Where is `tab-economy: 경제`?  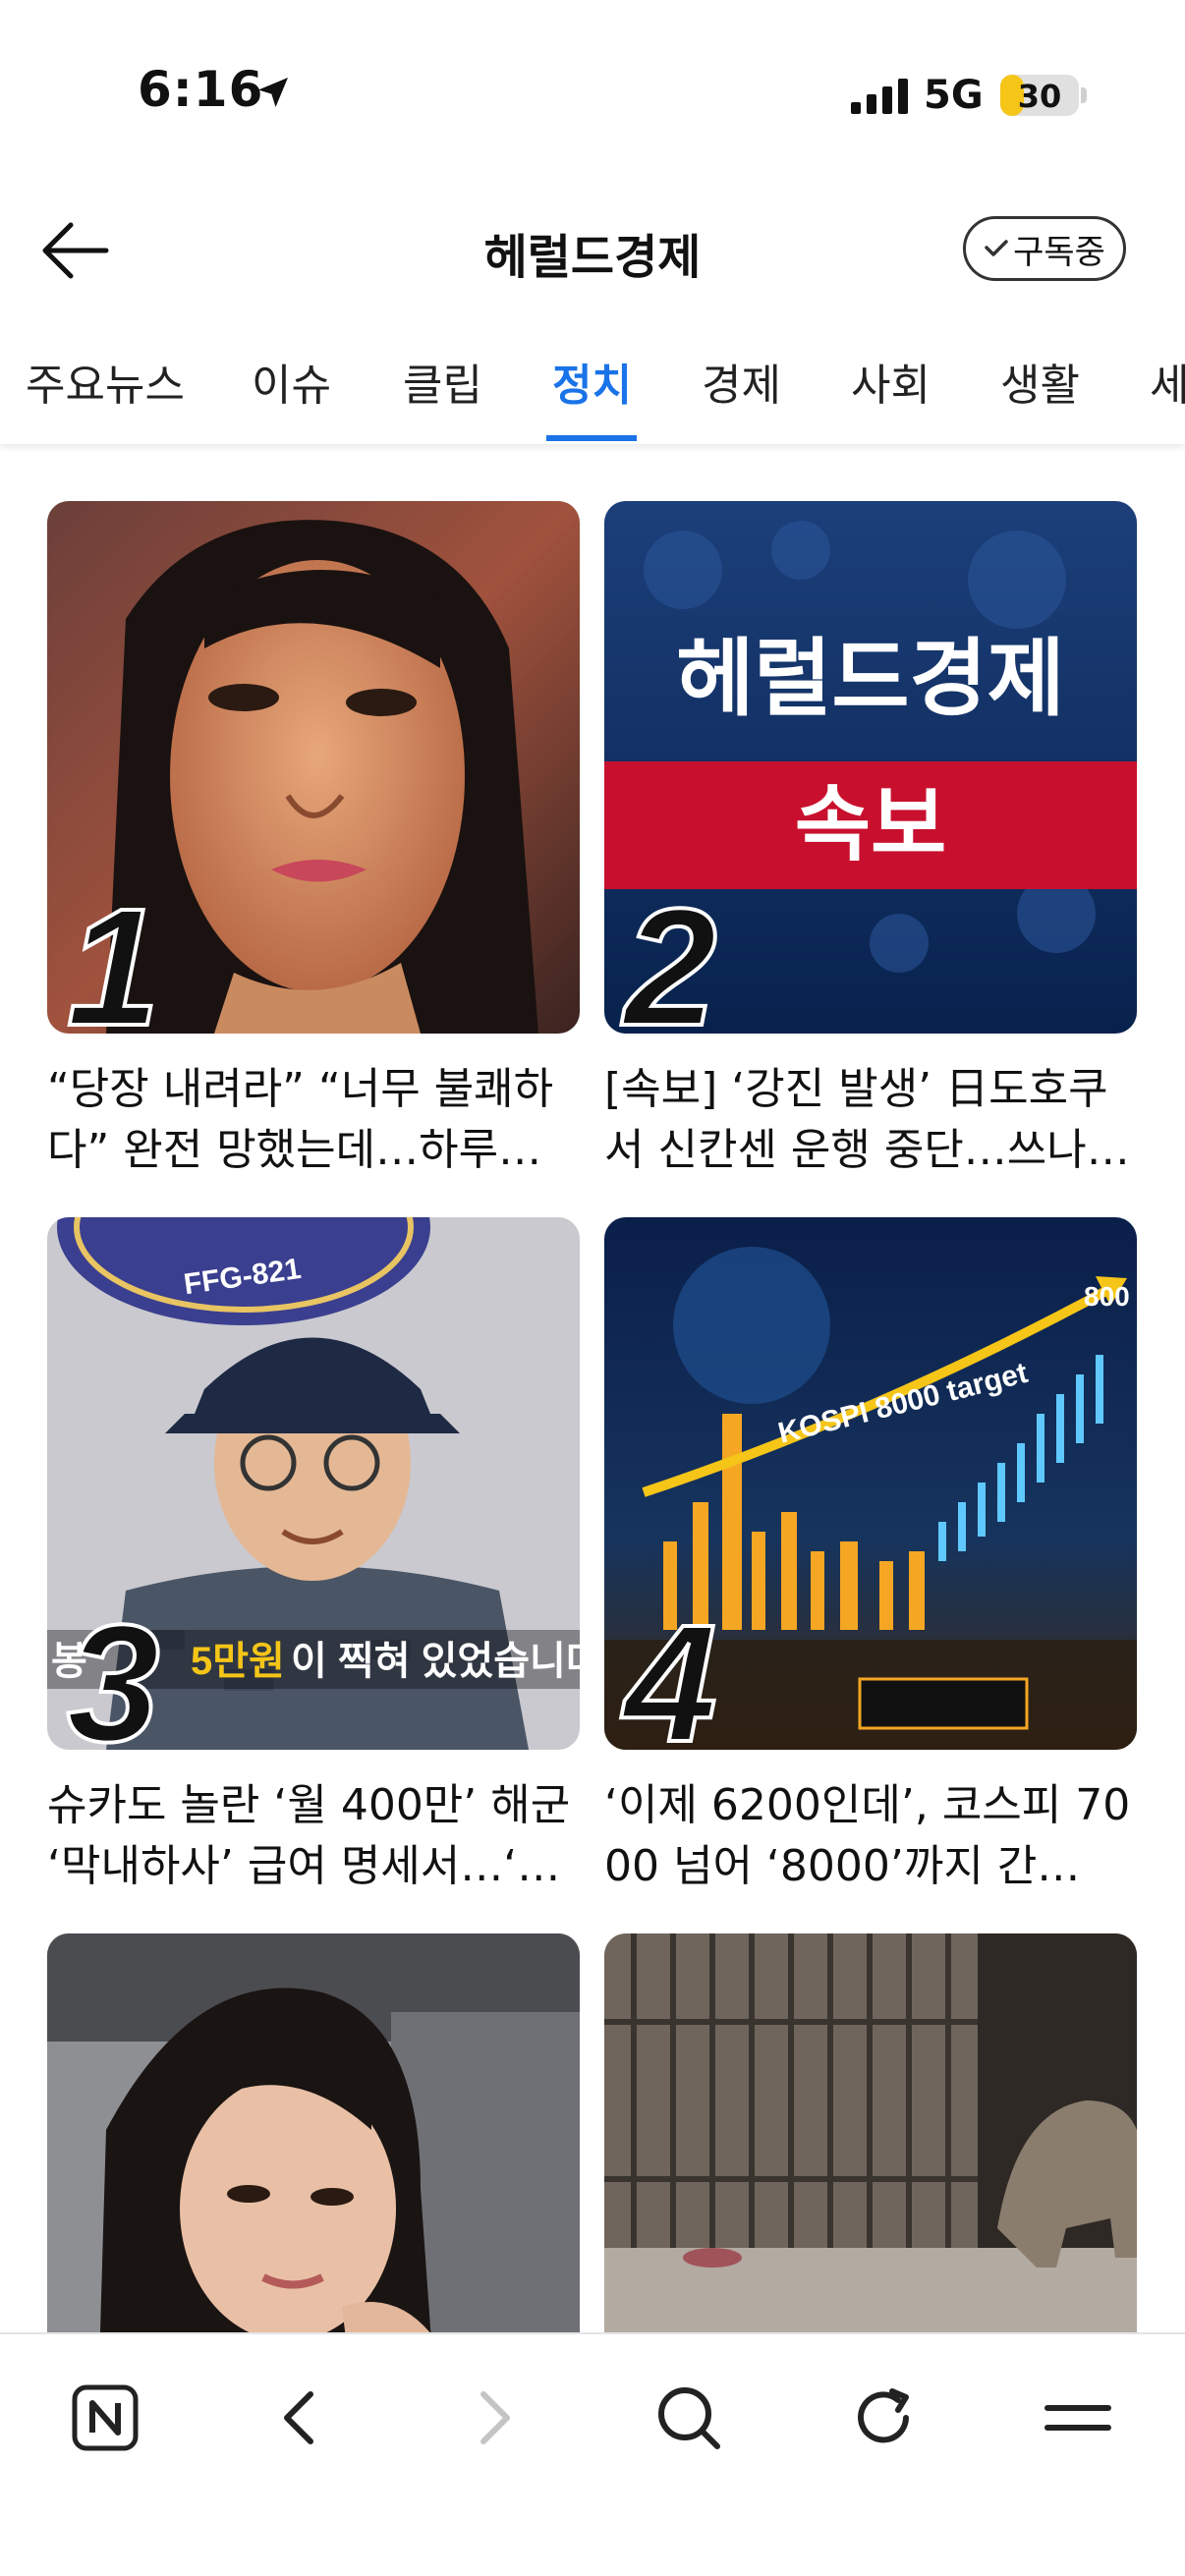 tab-economy: 경제 is located at coordinates (742, 381).